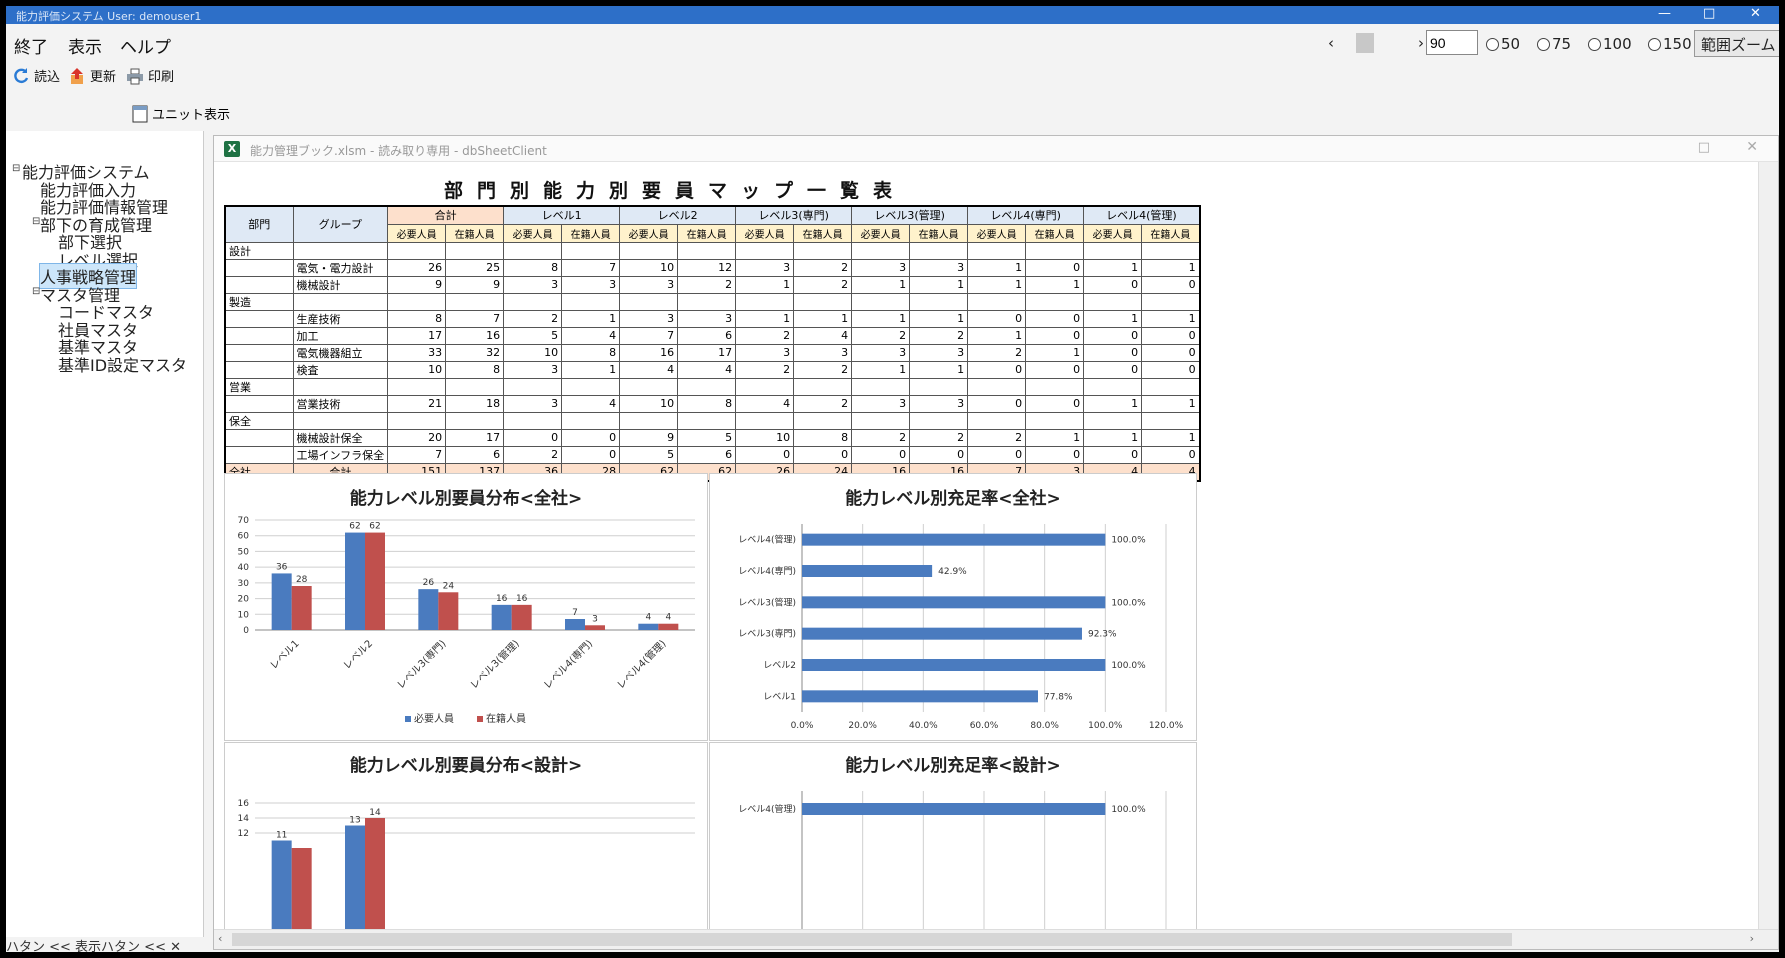 The height and width of the screenshot is (958, 1785). I want to click on unit-view-button: ユニット表示, so click(181, 113).